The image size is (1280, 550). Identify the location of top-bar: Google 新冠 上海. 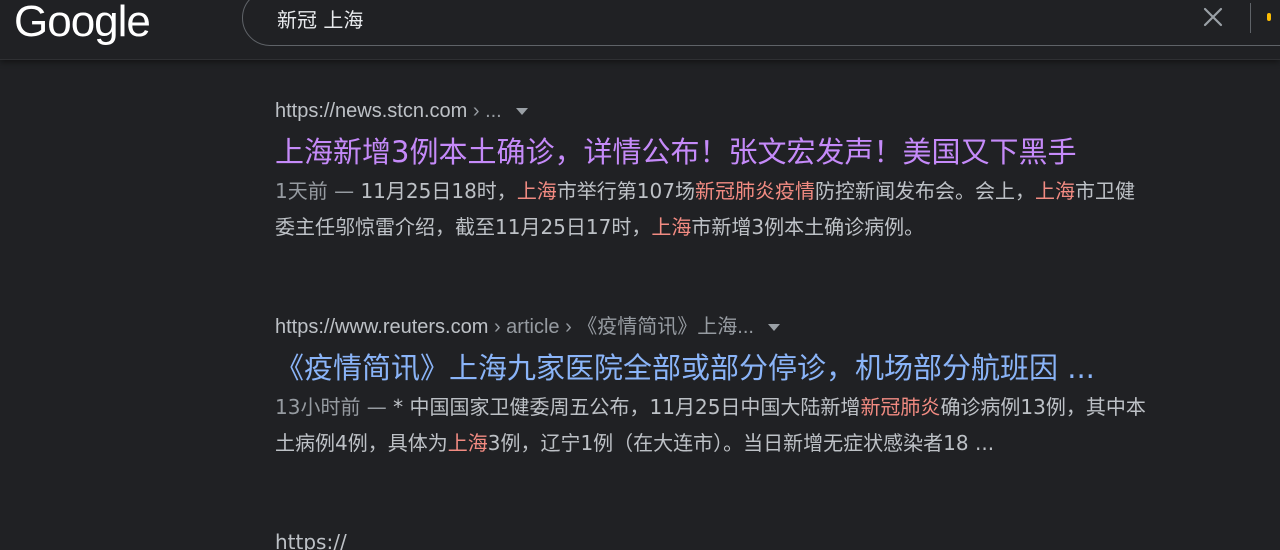
(640, 30).